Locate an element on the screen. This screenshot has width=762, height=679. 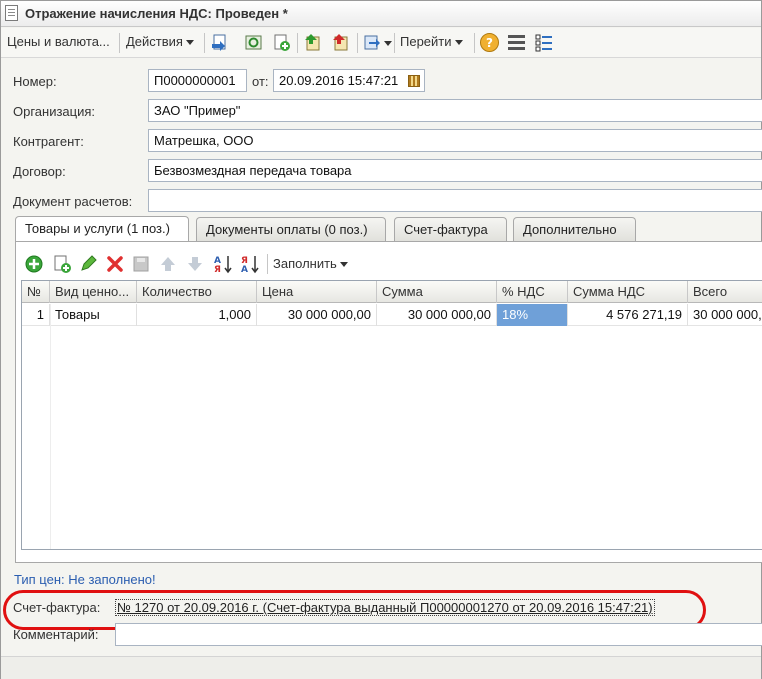
create-based-on-icon is located at coordinates (372, 42).